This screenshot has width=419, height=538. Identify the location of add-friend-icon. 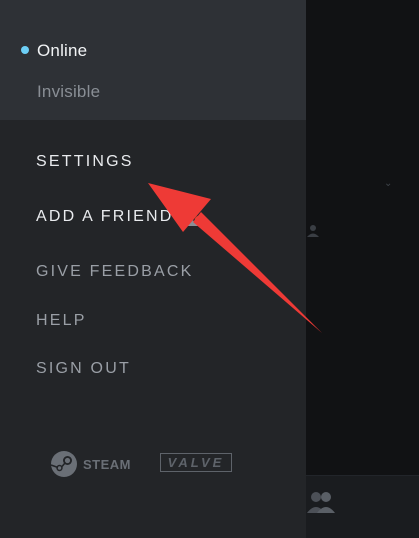
(194, 216).